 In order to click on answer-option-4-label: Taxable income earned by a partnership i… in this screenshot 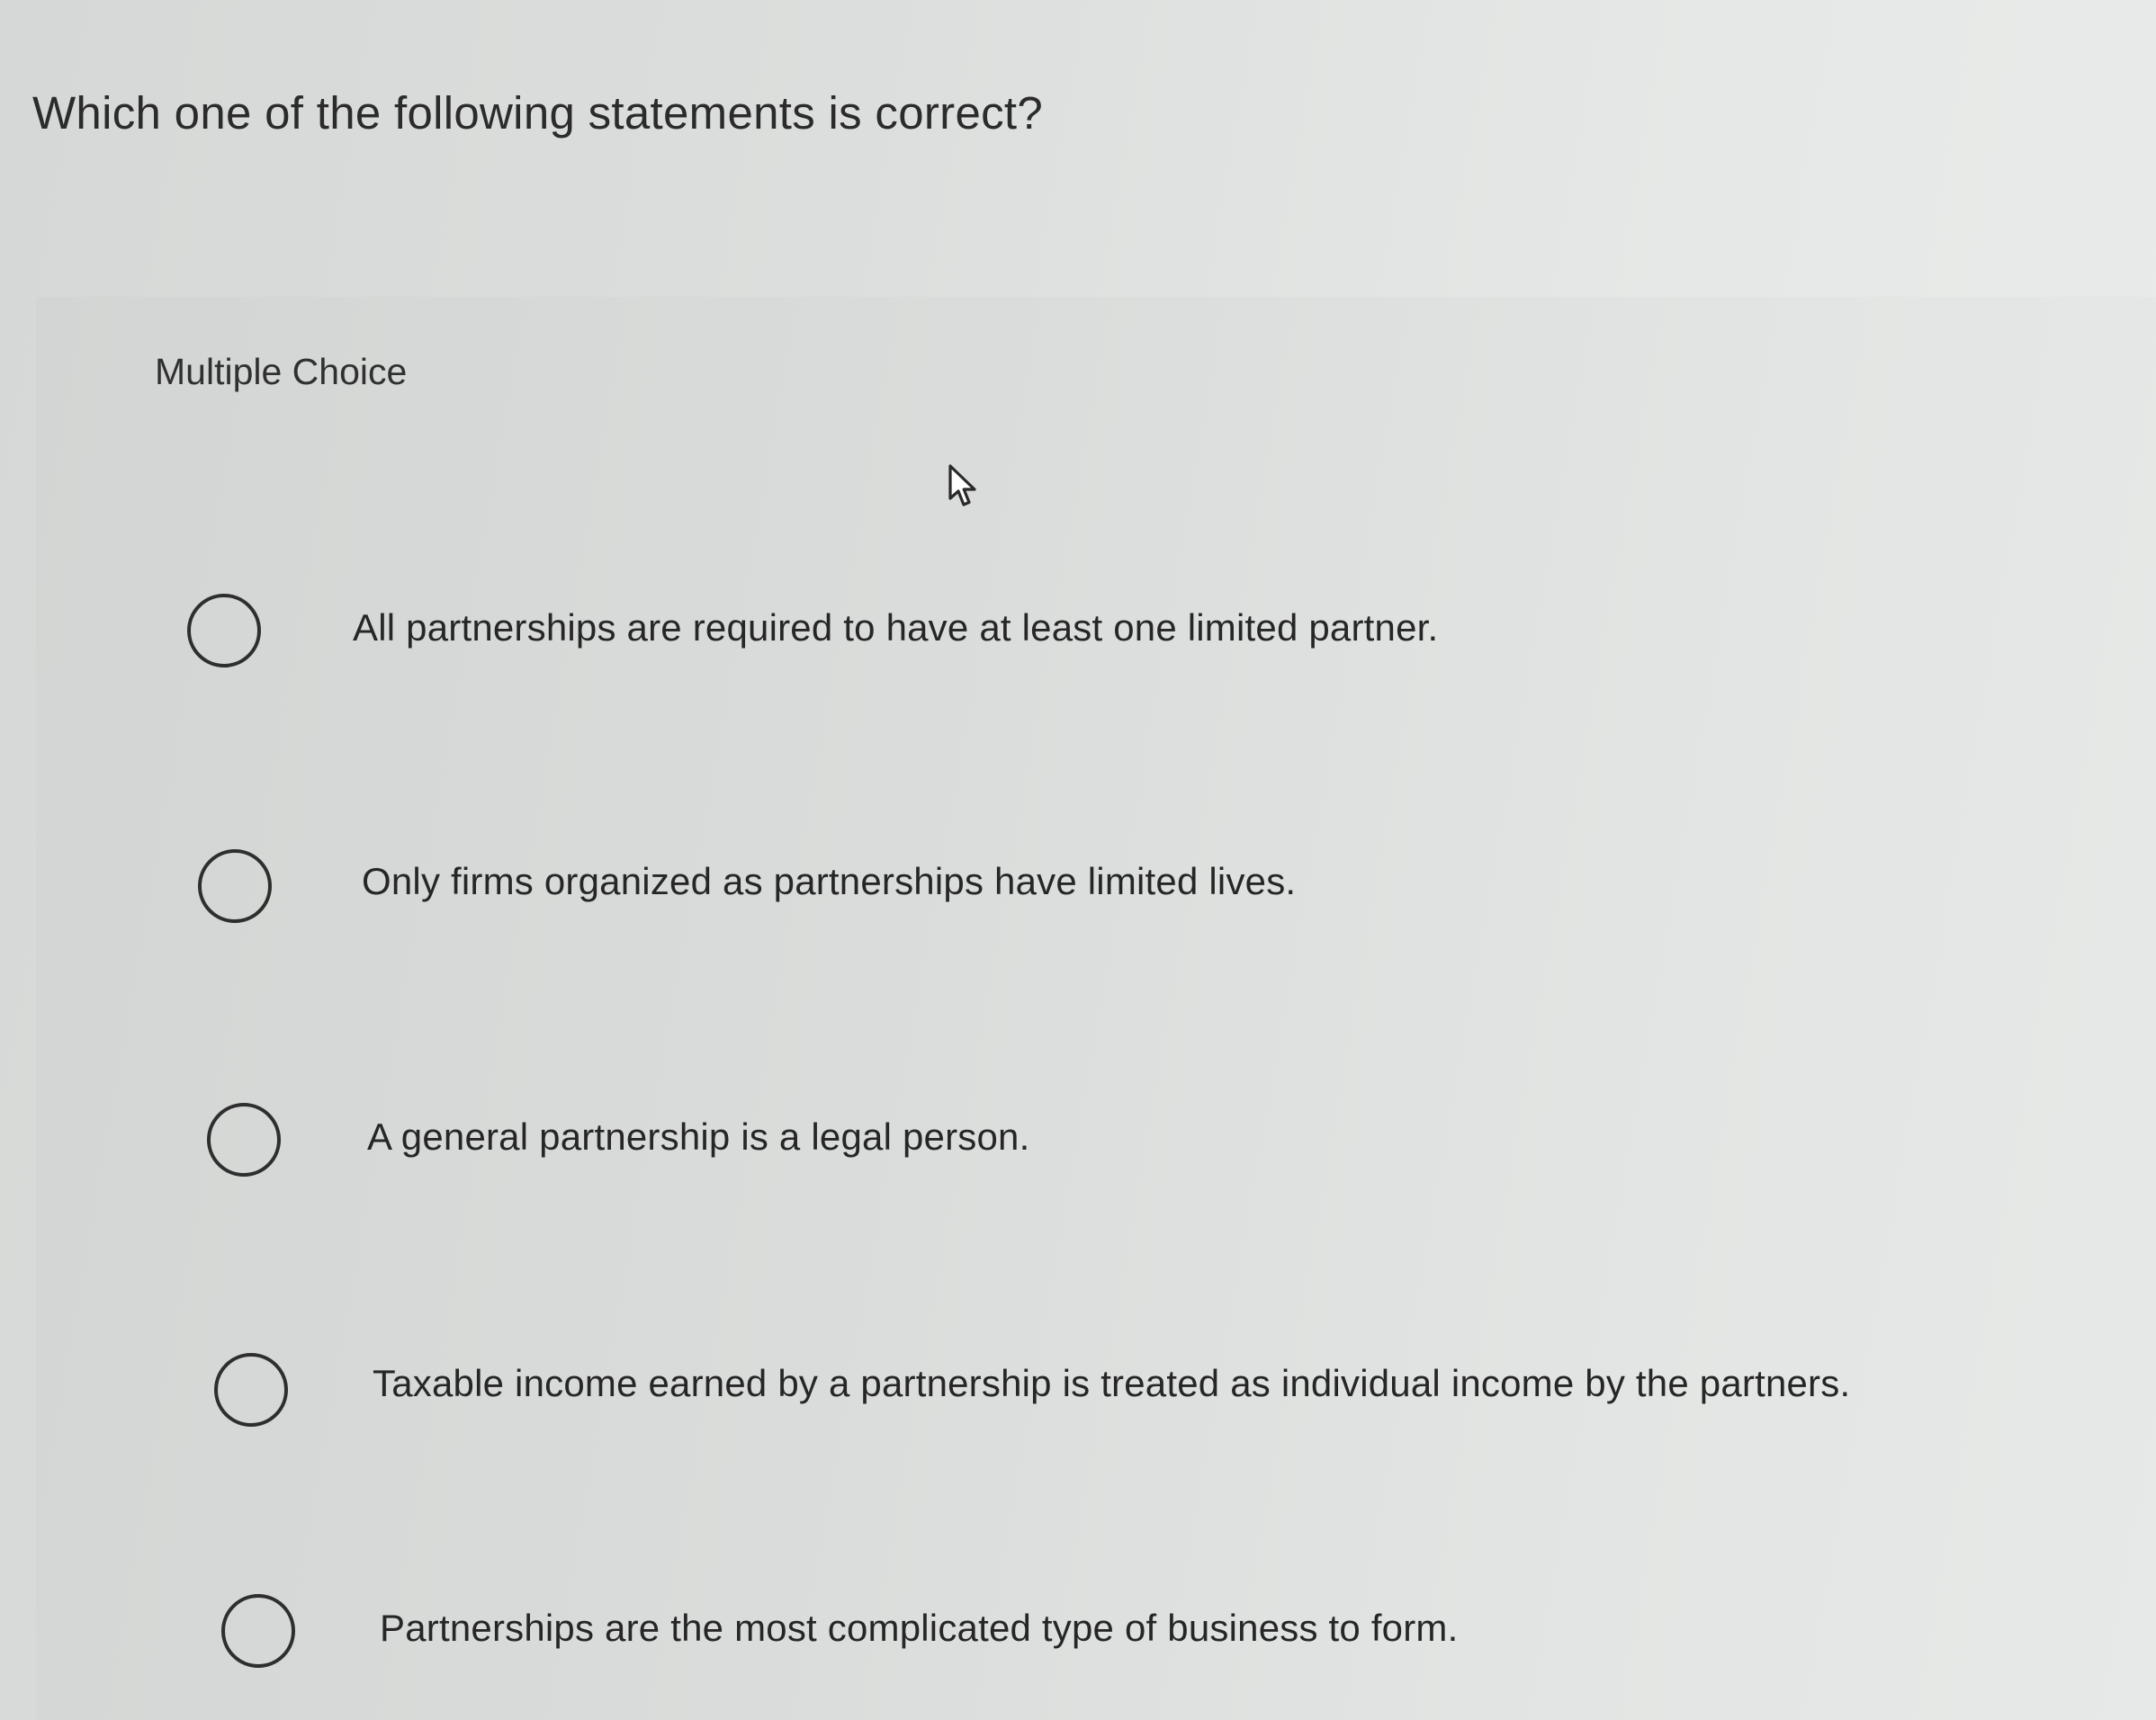, I will do `click(1111, 1383)`.